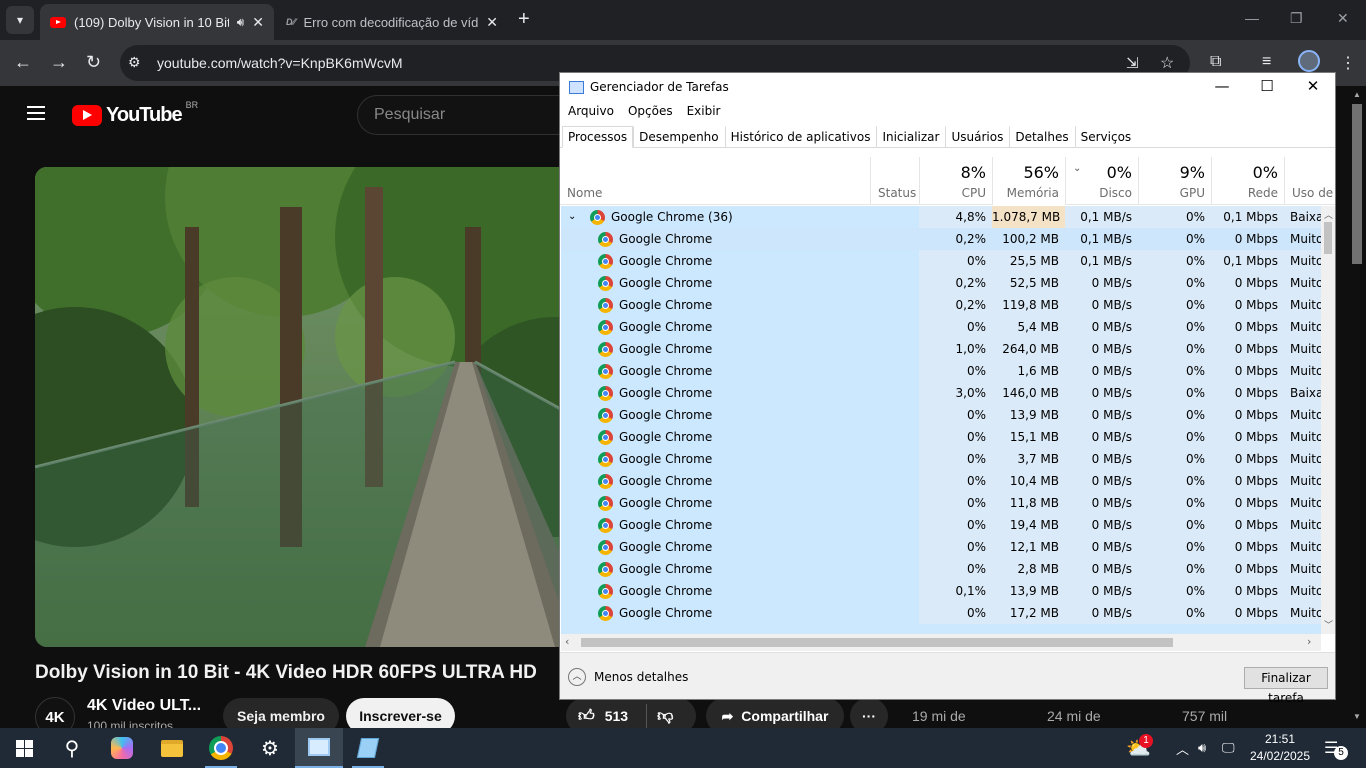  What do you see at coordinates (1167, 63) in the screenshot?
I see `bookmark-star-icon: ☆` at bounding box center [1167, 63].